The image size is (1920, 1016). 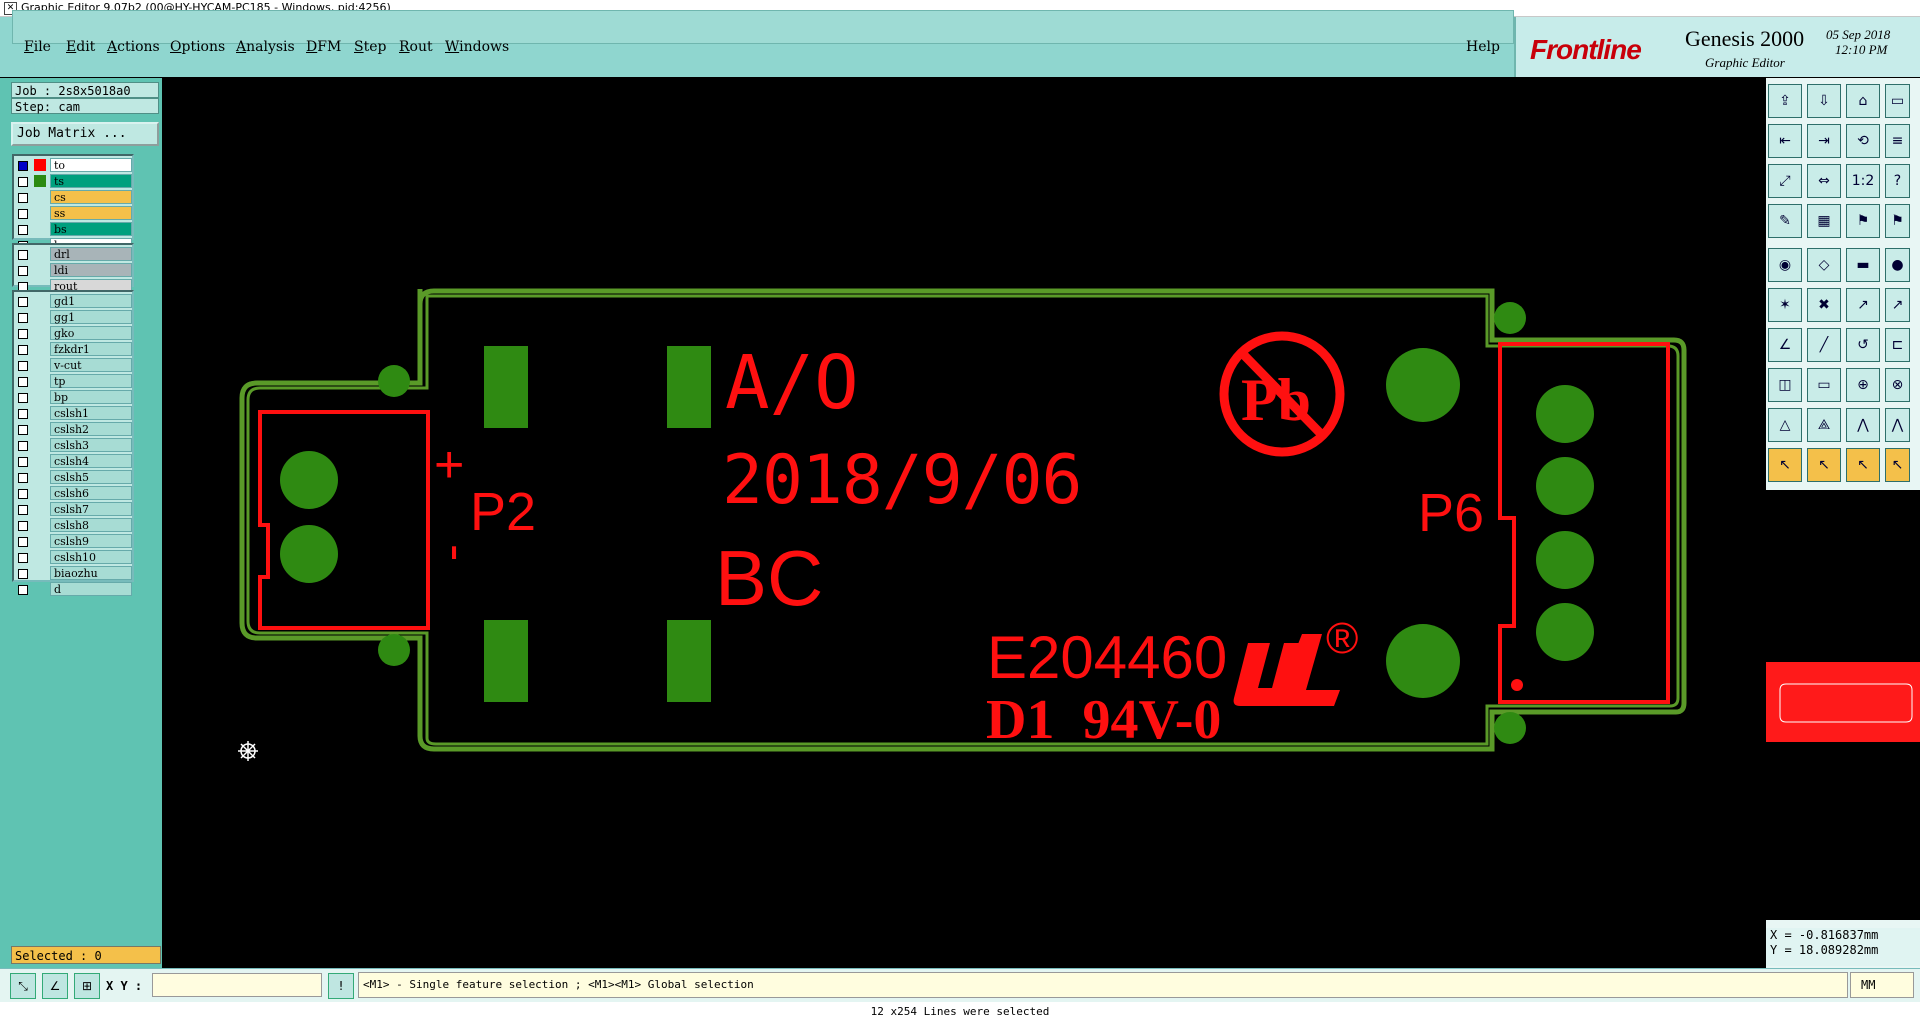 What do you see at coordinates (73, 589) in the screenshot?
I see `layer-row: d` at bounding box center [73, 589].